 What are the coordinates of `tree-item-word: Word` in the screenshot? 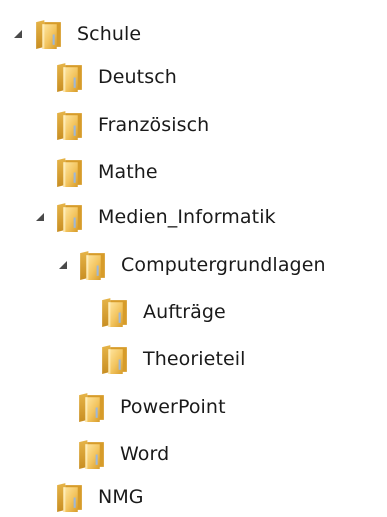 It's located at (122, 454).